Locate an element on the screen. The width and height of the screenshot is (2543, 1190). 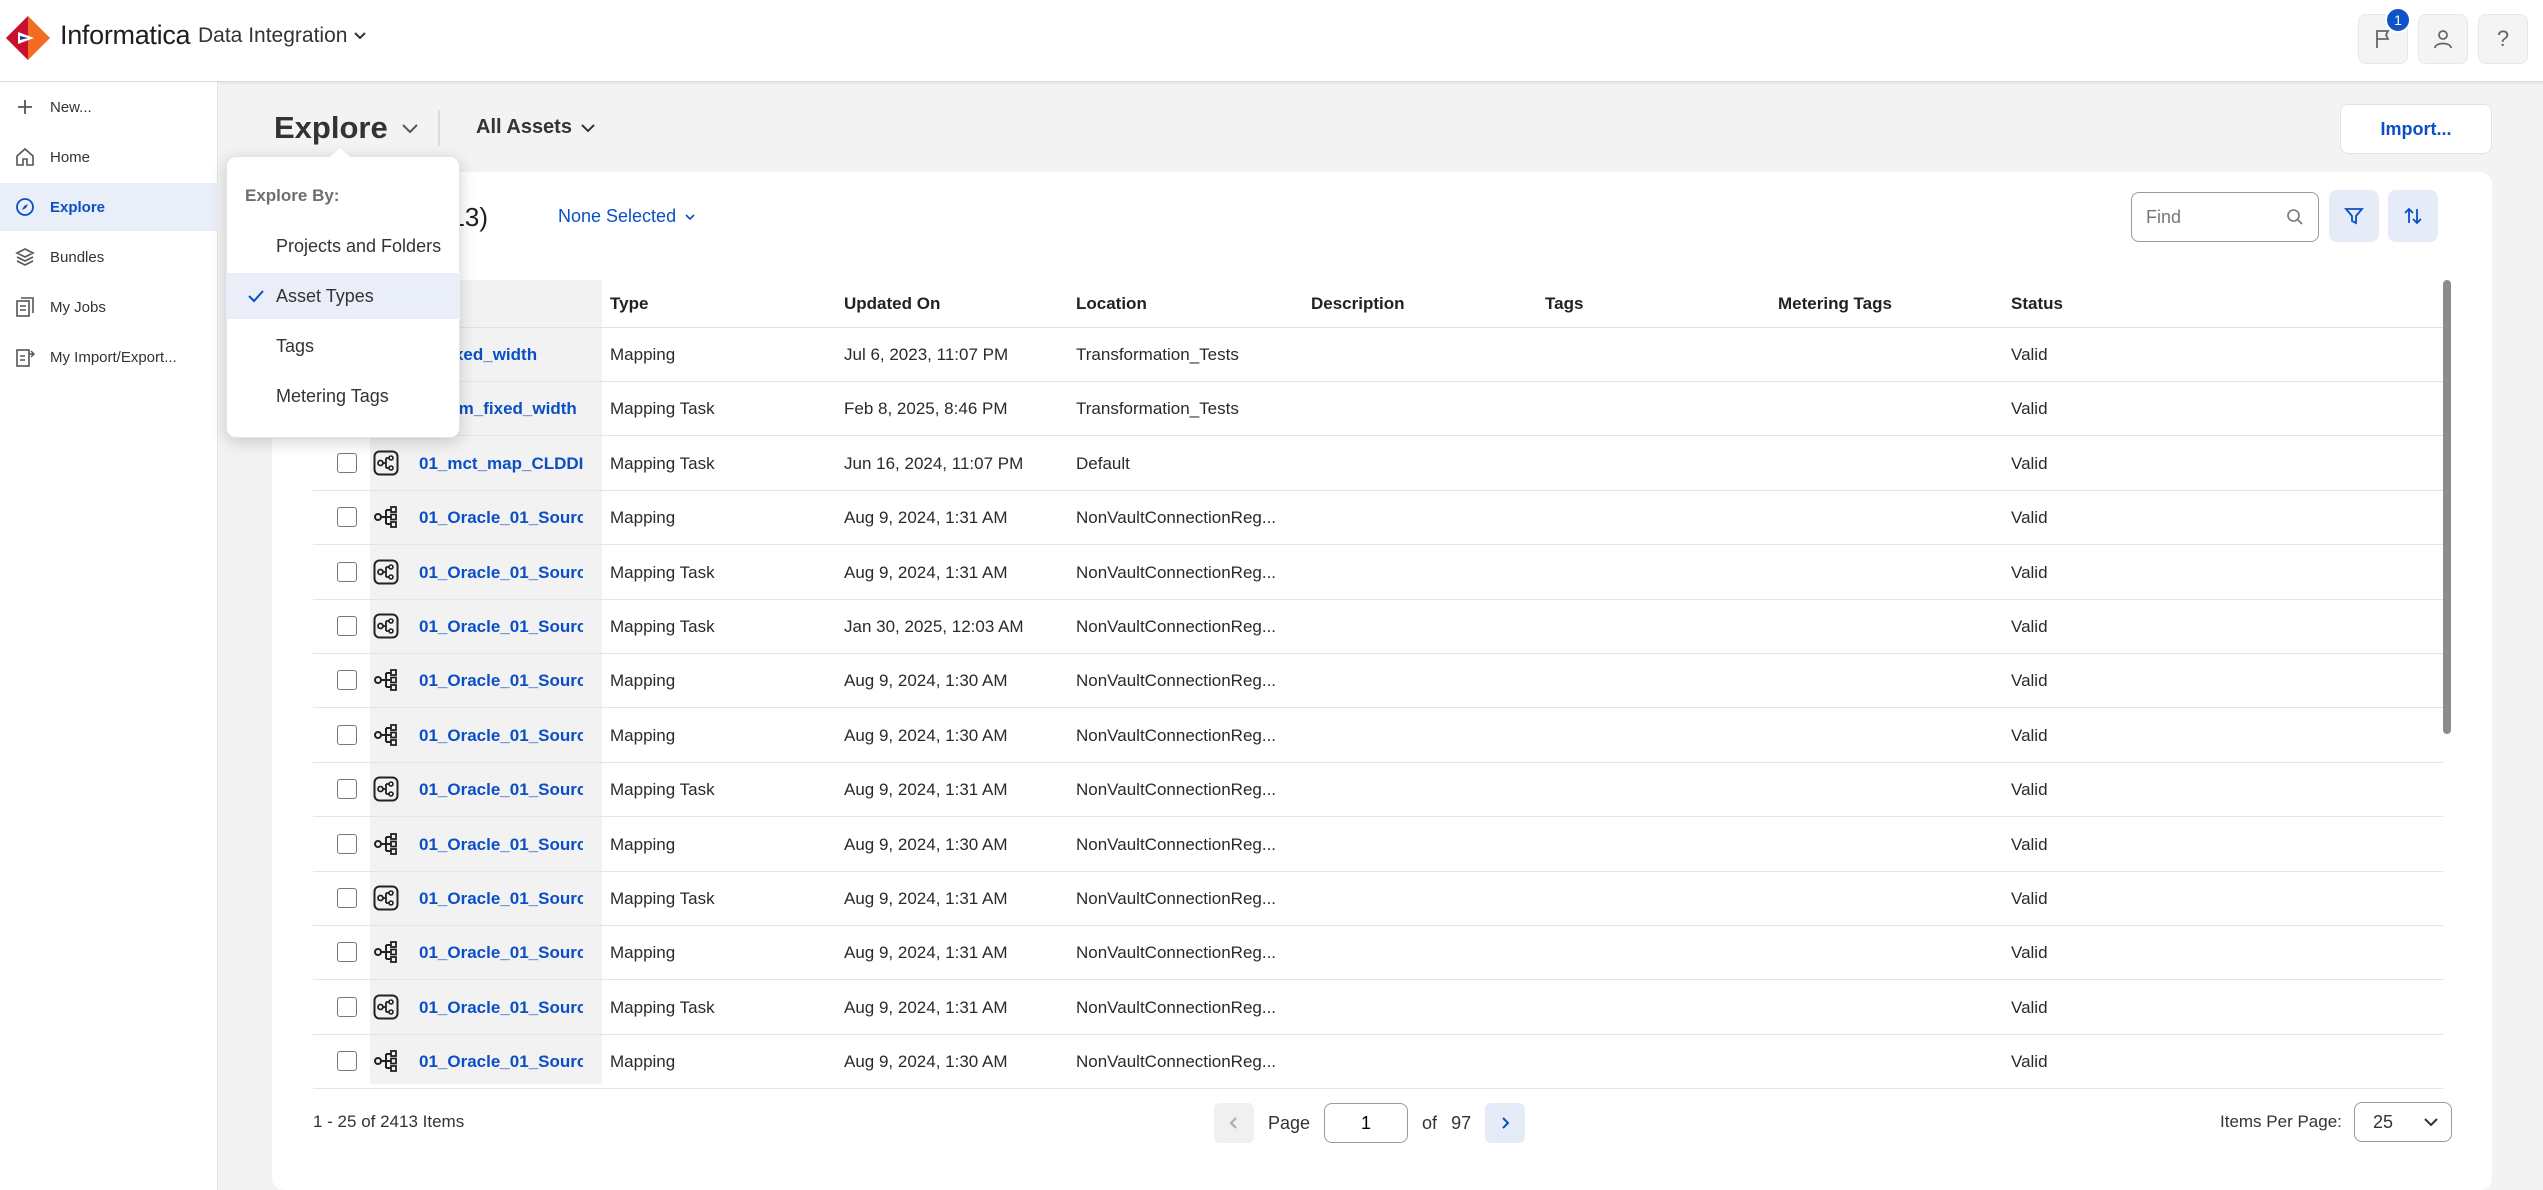
column-header-description: Description is located at coordinates (1358, 304).